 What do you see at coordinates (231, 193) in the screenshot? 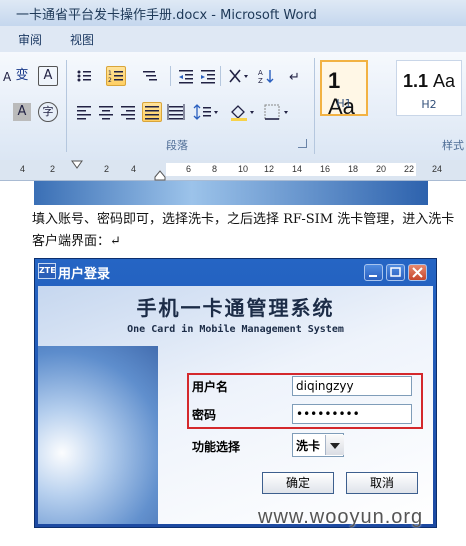
I see `previous-screenshot-fragment` at bounding box center [231, 193].